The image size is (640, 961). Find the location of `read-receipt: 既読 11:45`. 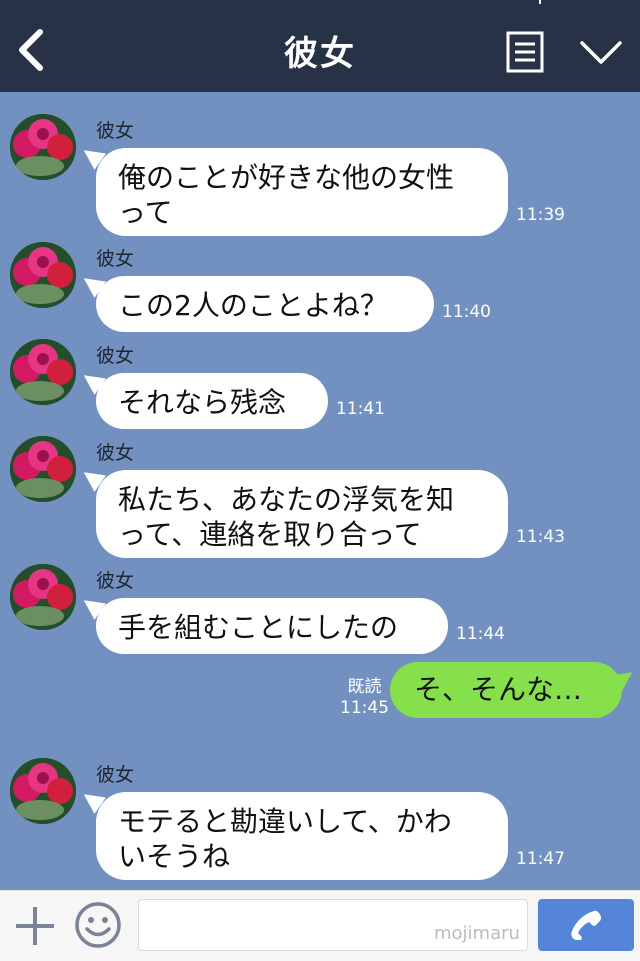

read-receipt: 既読 11:45 is located at coordinates (364, 698).